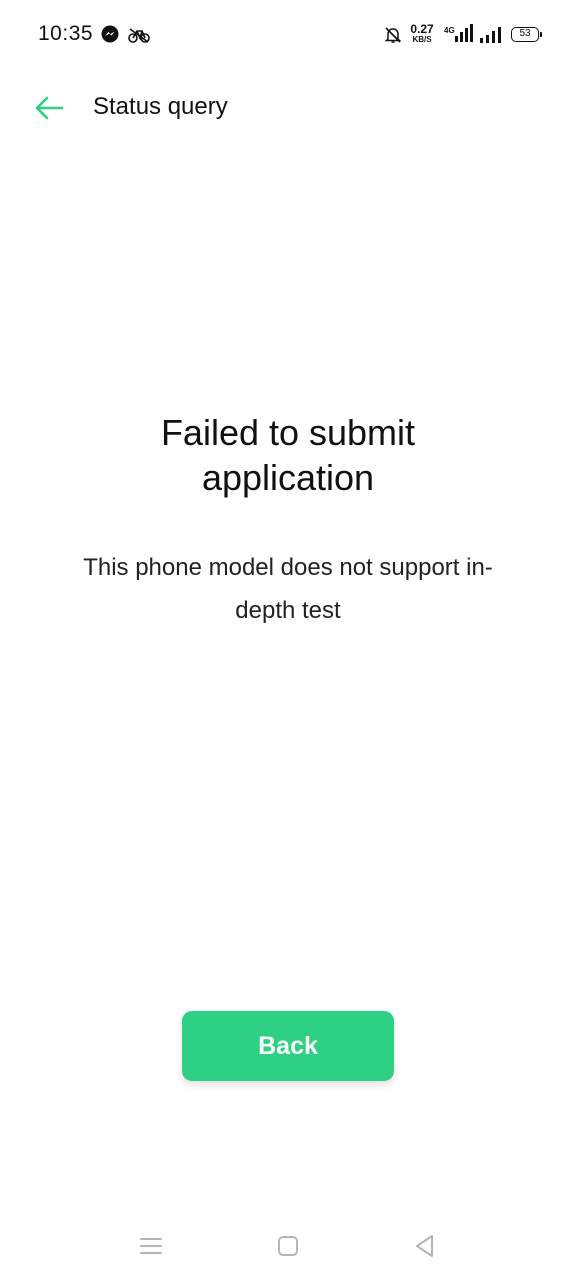 This screenshot has width=576, height=1280. Describe the element at coordinates (288, 455) in the screenshot. I see `error-heading: Failed to submit application` at that location.